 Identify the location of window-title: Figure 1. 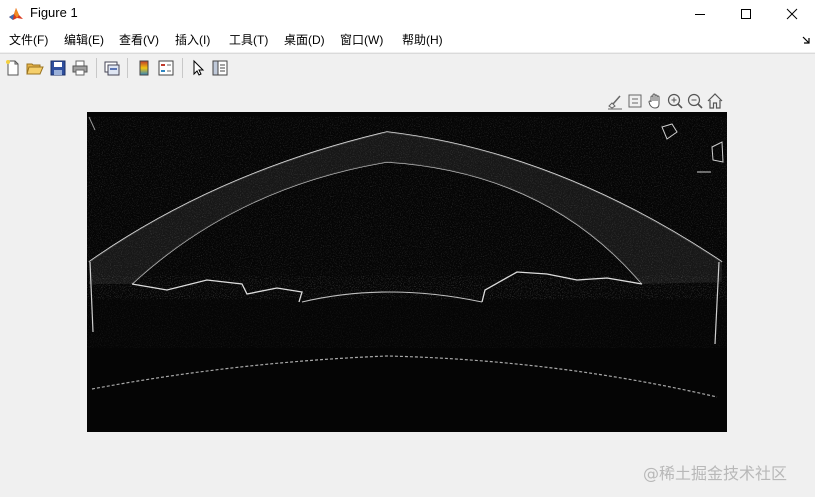
(54, 12).